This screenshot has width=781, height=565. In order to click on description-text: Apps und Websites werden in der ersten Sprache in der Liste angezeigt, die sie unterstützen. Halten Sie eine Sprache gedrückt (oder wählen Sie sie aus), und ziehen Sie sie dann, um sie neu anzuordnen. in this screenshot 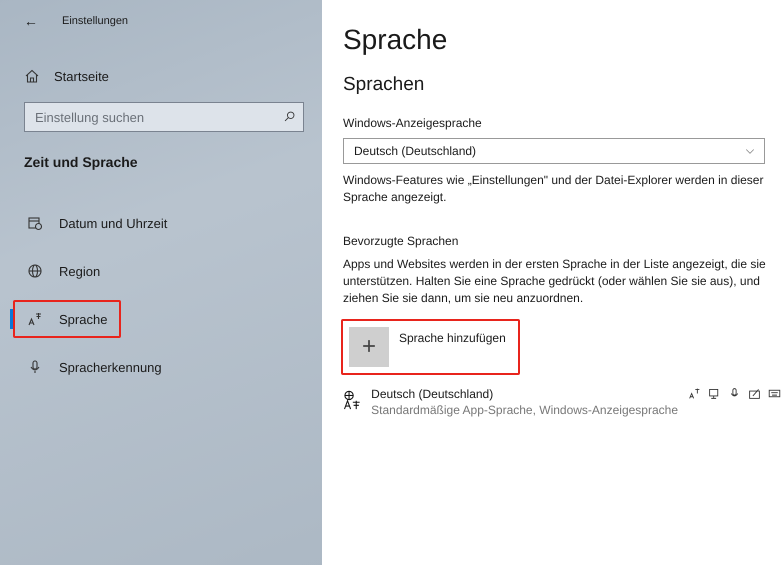, I will do `click(555, 281)`.